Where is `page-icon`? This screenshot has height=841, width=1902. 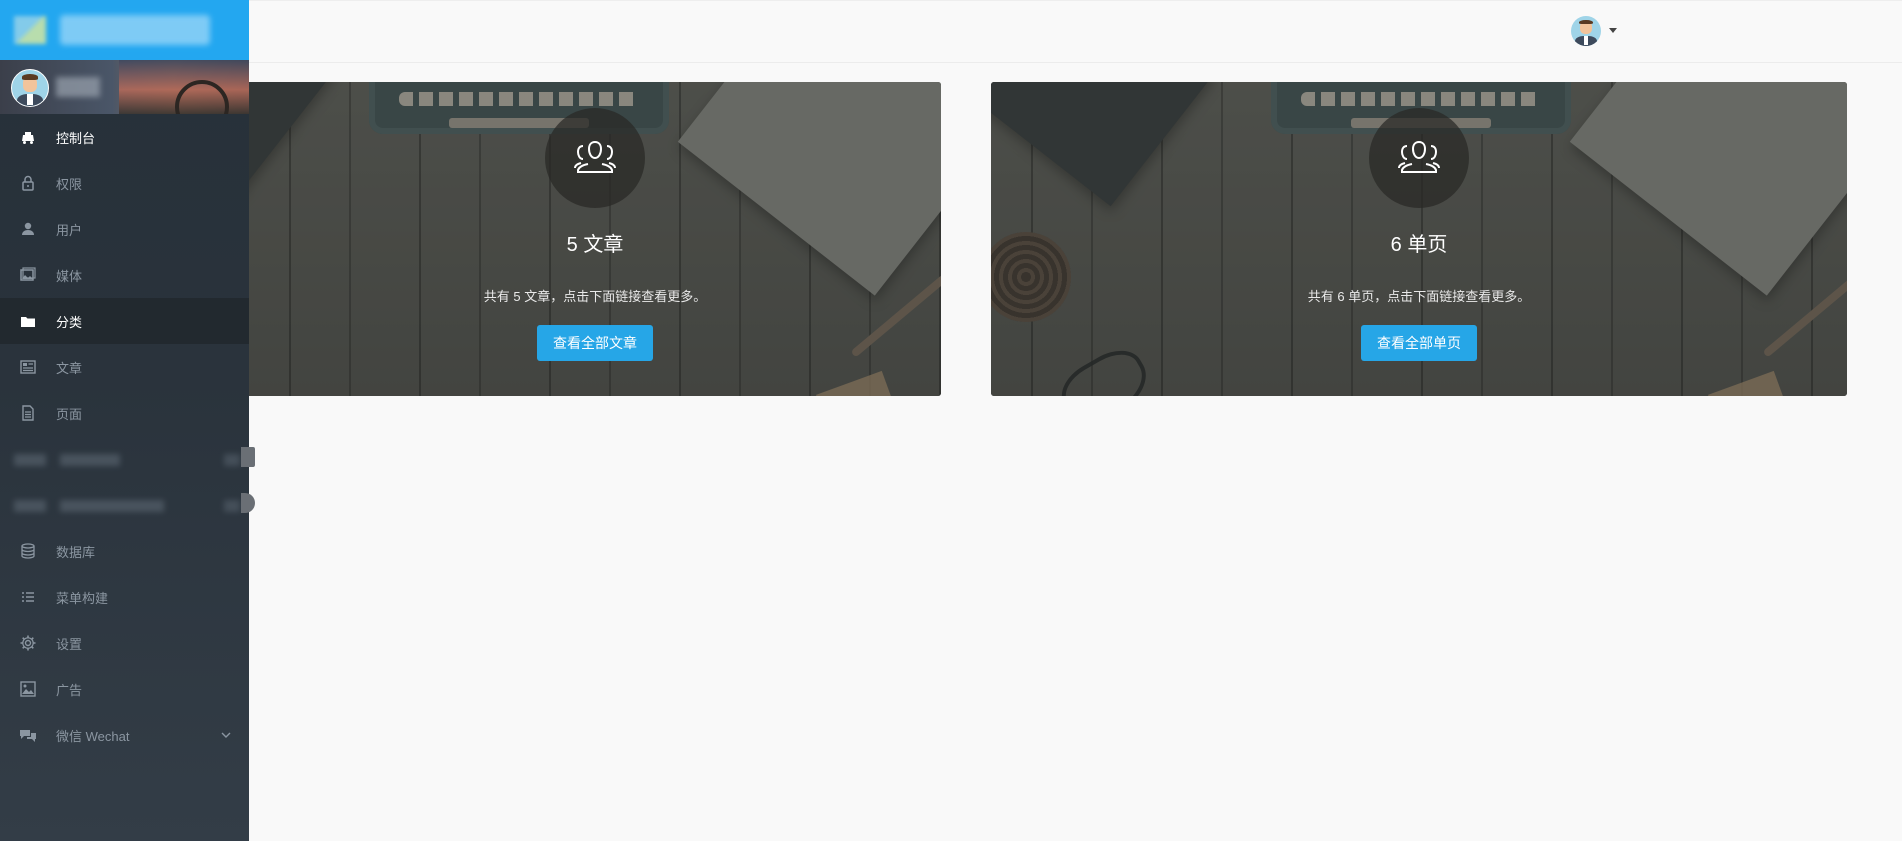 page-icon is located at coordinates (28, 413).